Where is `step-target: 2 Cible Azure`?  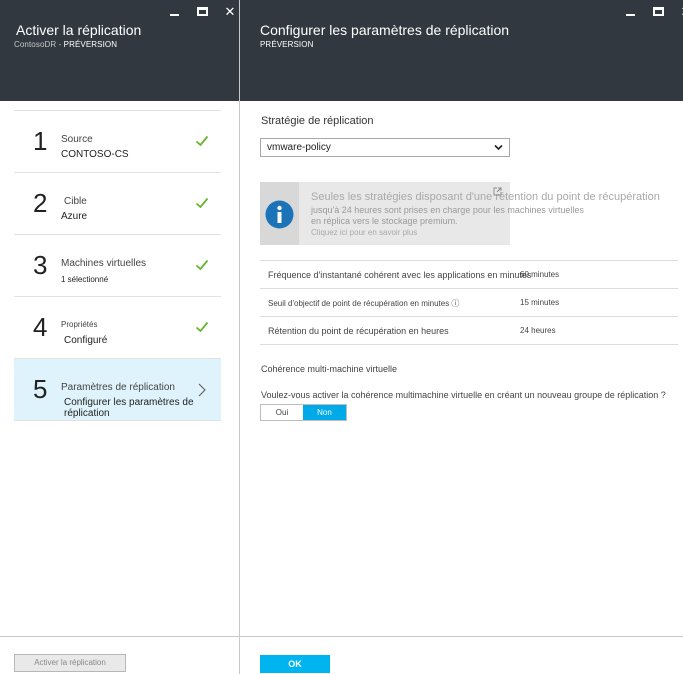
step-target: 2 Cible Azure is located at coordinates (117, 204).